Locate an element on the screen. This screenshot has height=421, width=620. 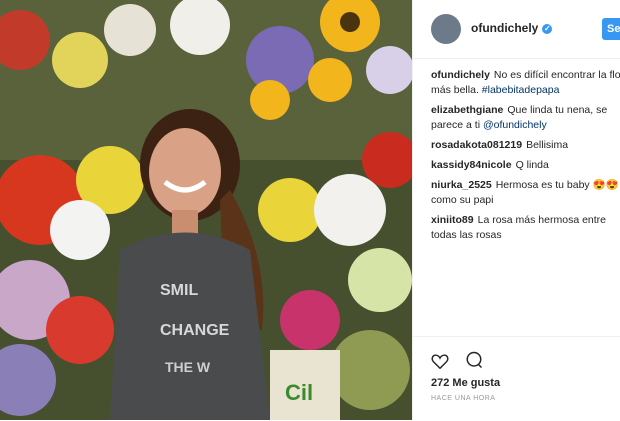
comment-item: rosadakota081219 Bellisima is located at coordinates (525, 145).